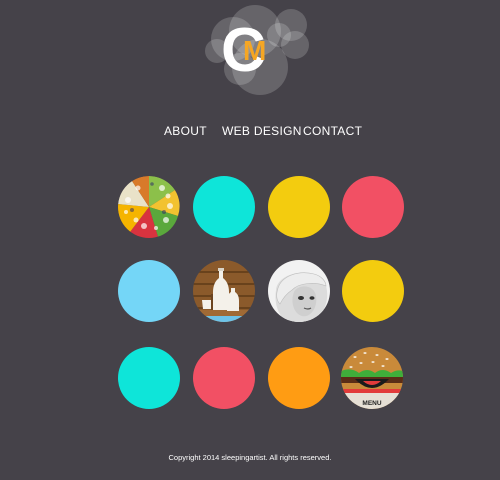 This screenshot has width=500, height=480. What do you see at coordinates (149, 291) in the screenshot?
I see `tile-light-blue` at bounding box center [149, 291].